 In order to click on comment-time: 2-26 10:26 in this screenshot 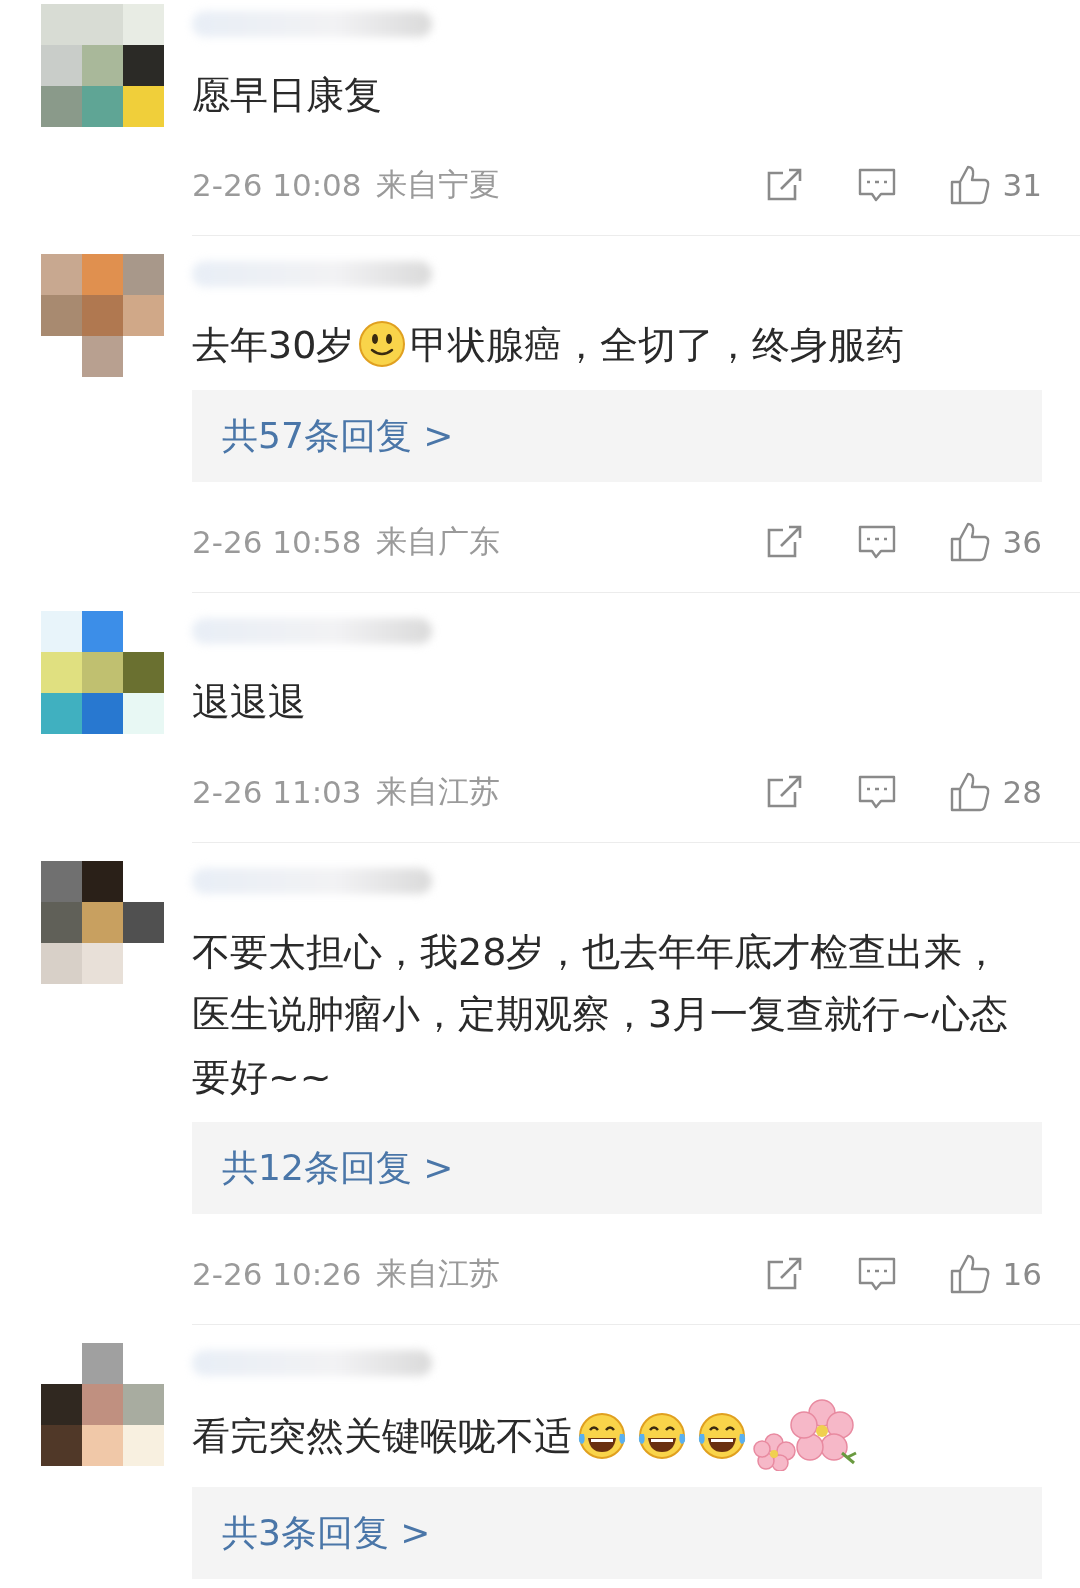, I will do `click(277, 1274)`.